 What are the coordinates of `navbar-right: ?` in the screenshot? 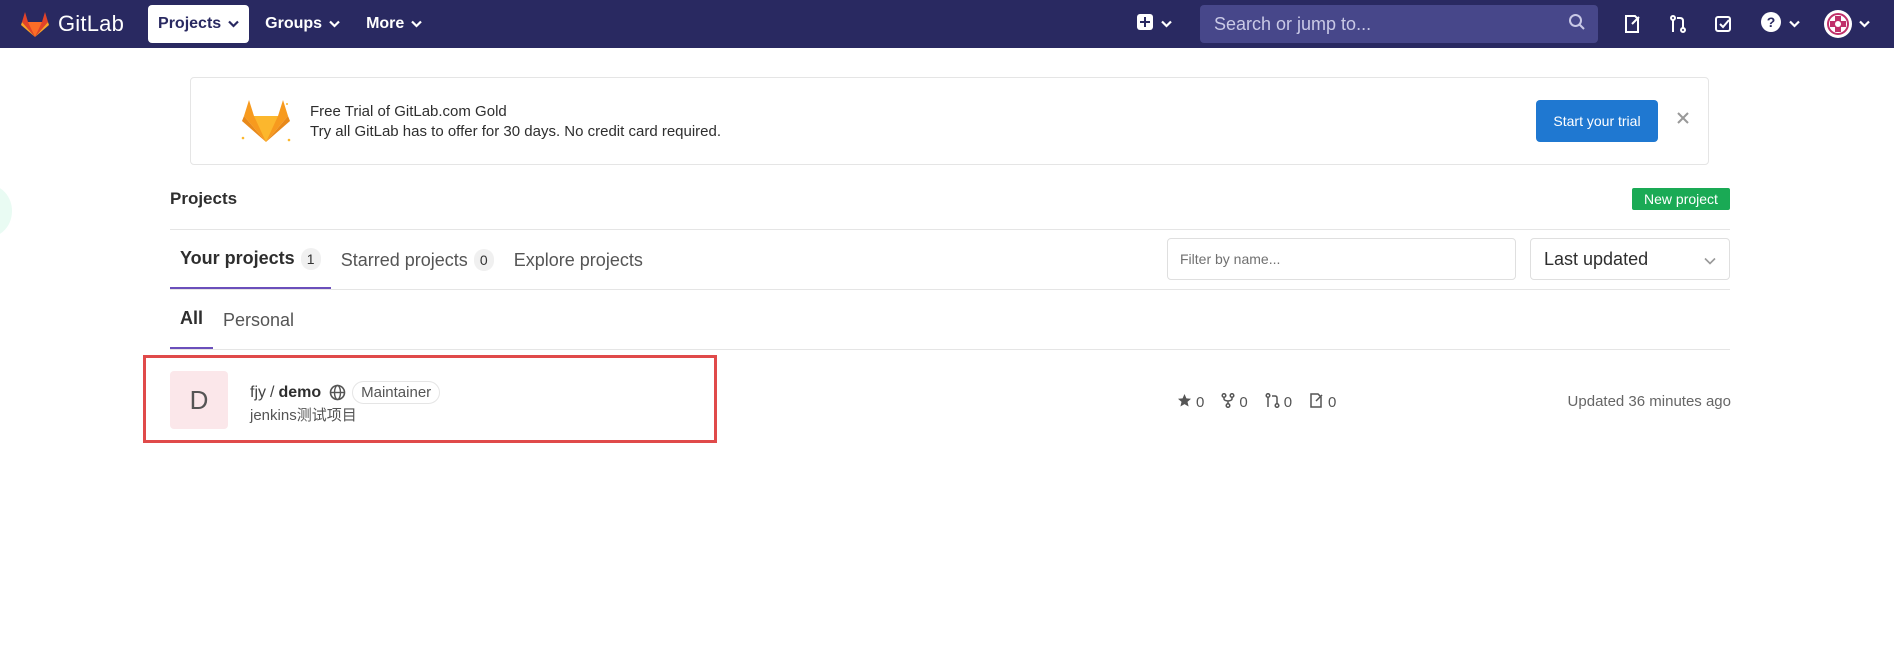 It's located at (1515, 24).